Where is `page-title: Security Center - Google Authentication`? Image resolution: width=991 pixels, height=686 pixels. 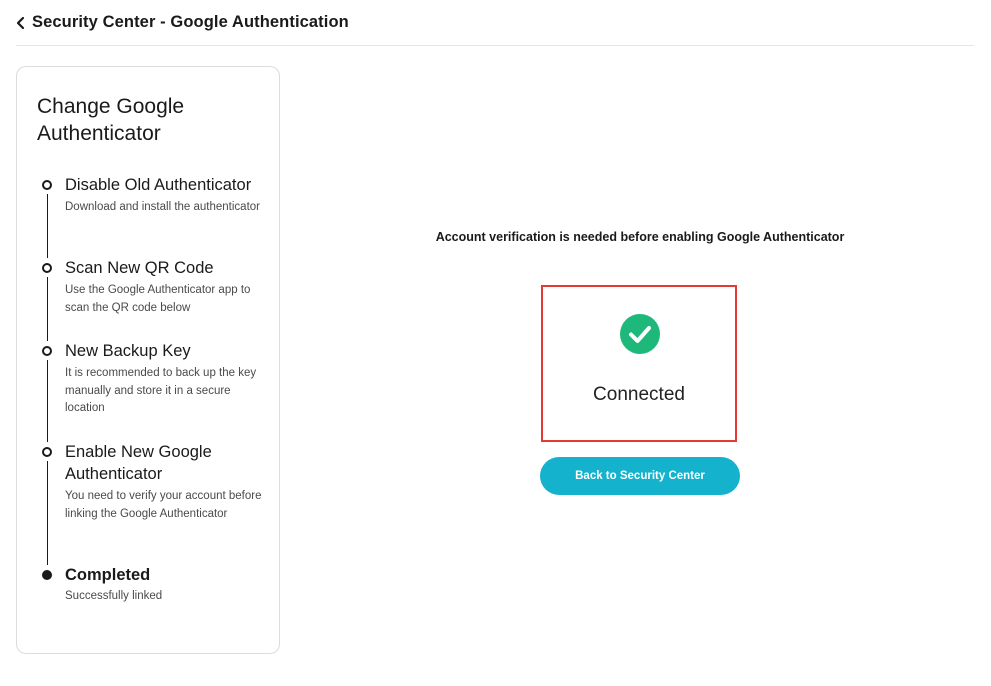
page-title: Security Center - Google Authentication is located at coordinates (190, 22).